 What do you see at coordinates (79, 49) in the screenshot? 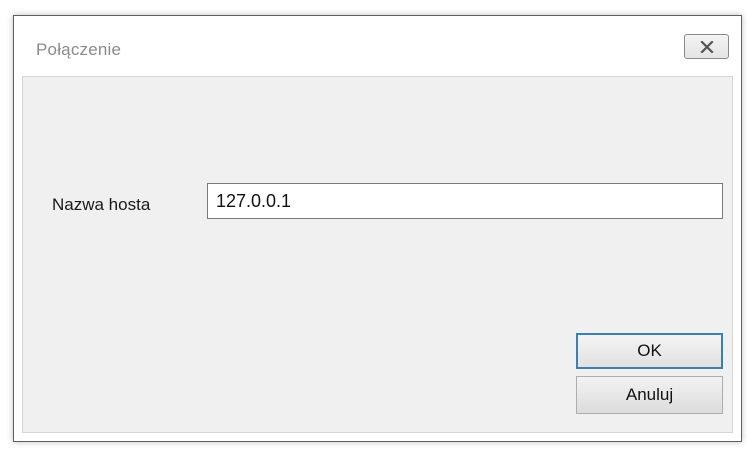
I see `window-title: Połączenie` at bounding box center [79, 49].